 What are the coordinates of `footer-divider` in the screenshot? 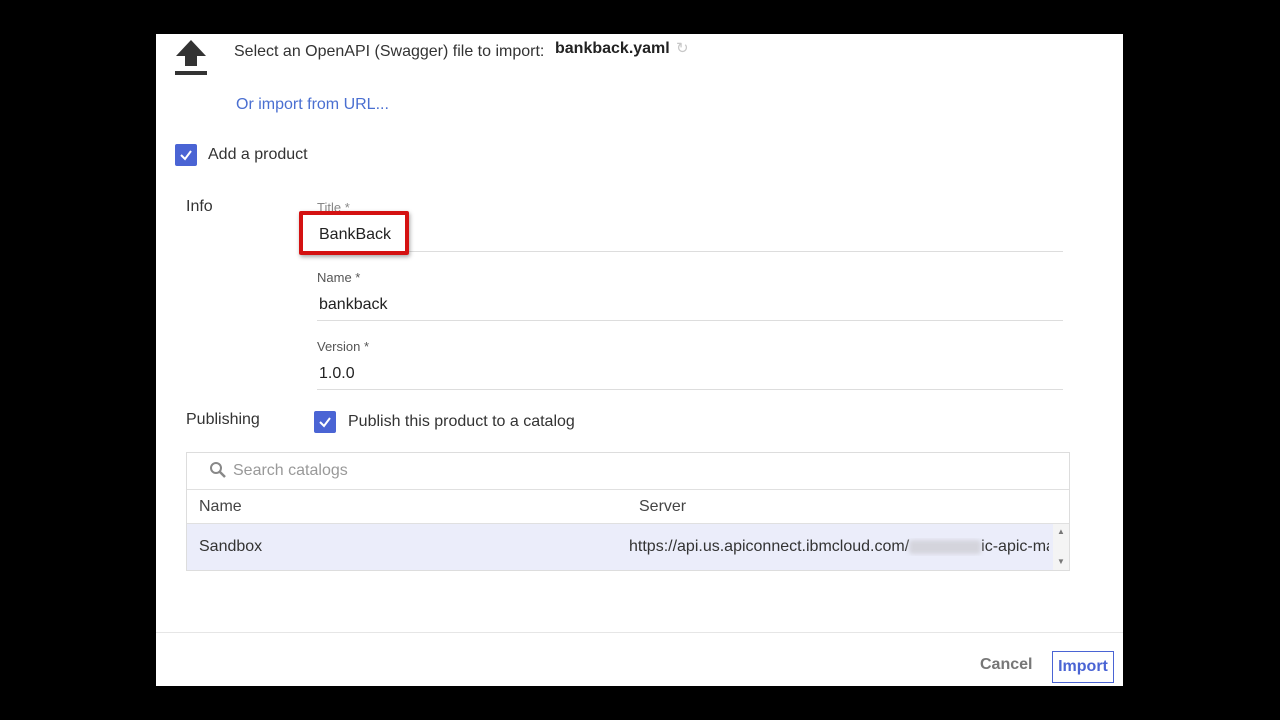 It's located at (639, 632).